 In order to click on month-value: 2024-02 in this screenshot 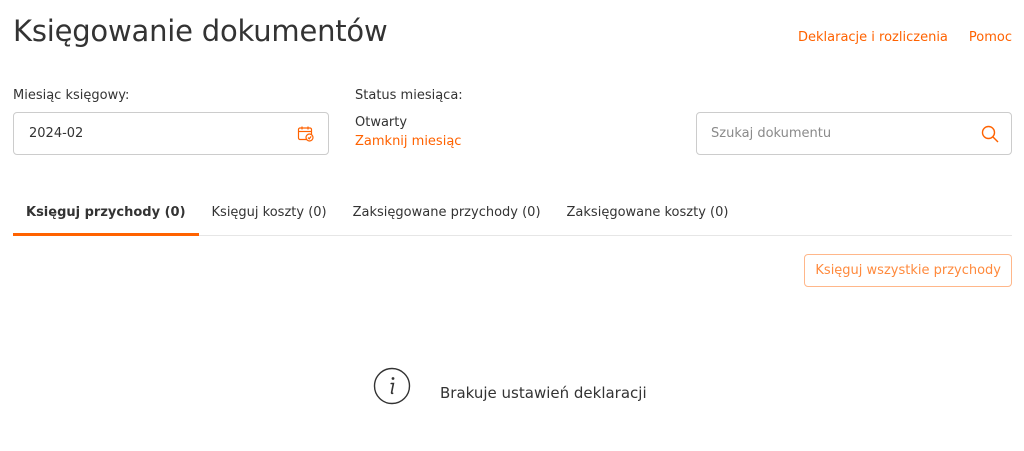, I will do `click(56, 133)`.